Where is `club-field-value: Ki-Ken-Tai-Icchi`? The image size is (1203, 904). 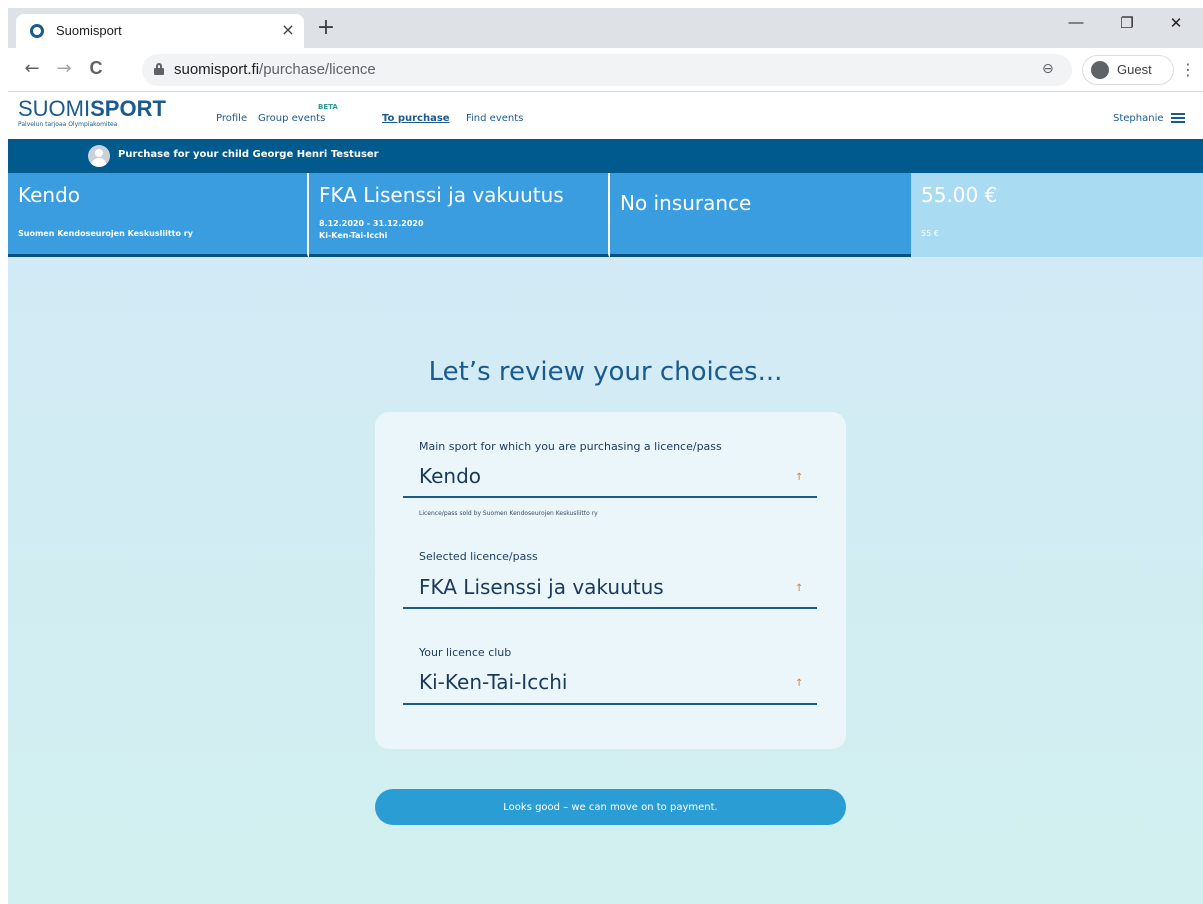 club-field-value: Ki-Ken-Tai-Icchi is located at coordinates (493, 682).